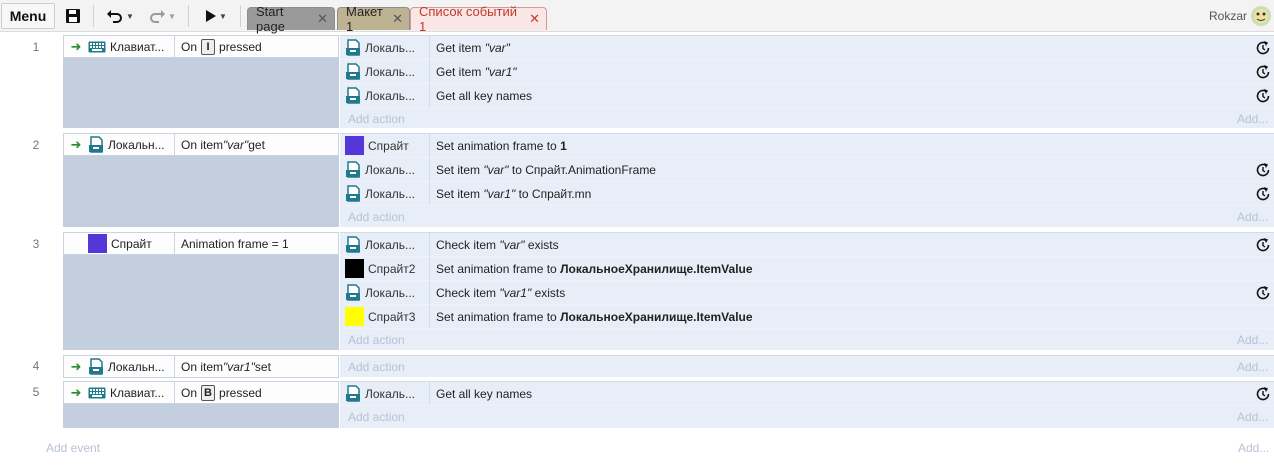 The height and width of the screenshot is (471, 1274). What do you see at coordinates (256, 144) in the screenshot?
I see `condition-label: get` at bounding box center [256, 144].